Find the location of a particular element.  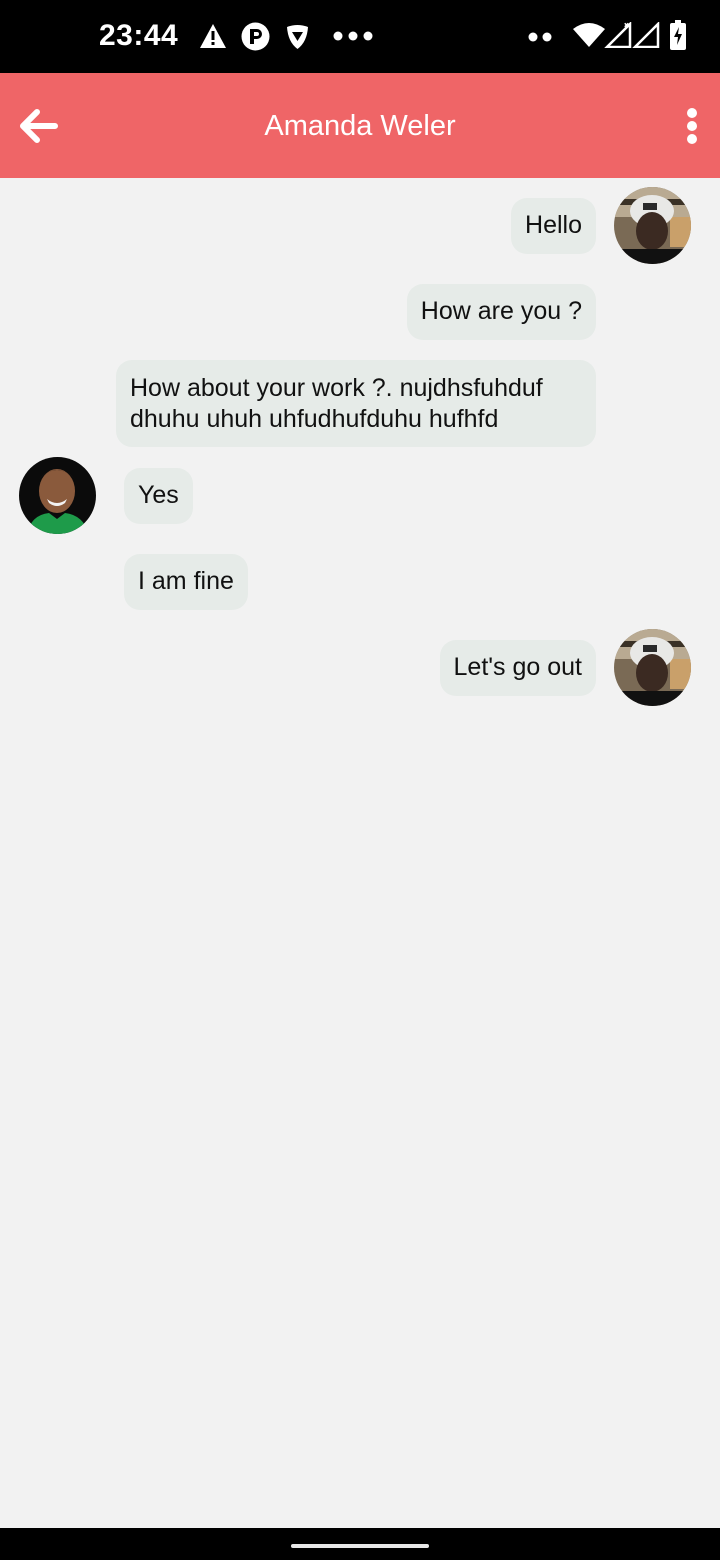

more-vertical-icon is located at coordinates (692, 126).